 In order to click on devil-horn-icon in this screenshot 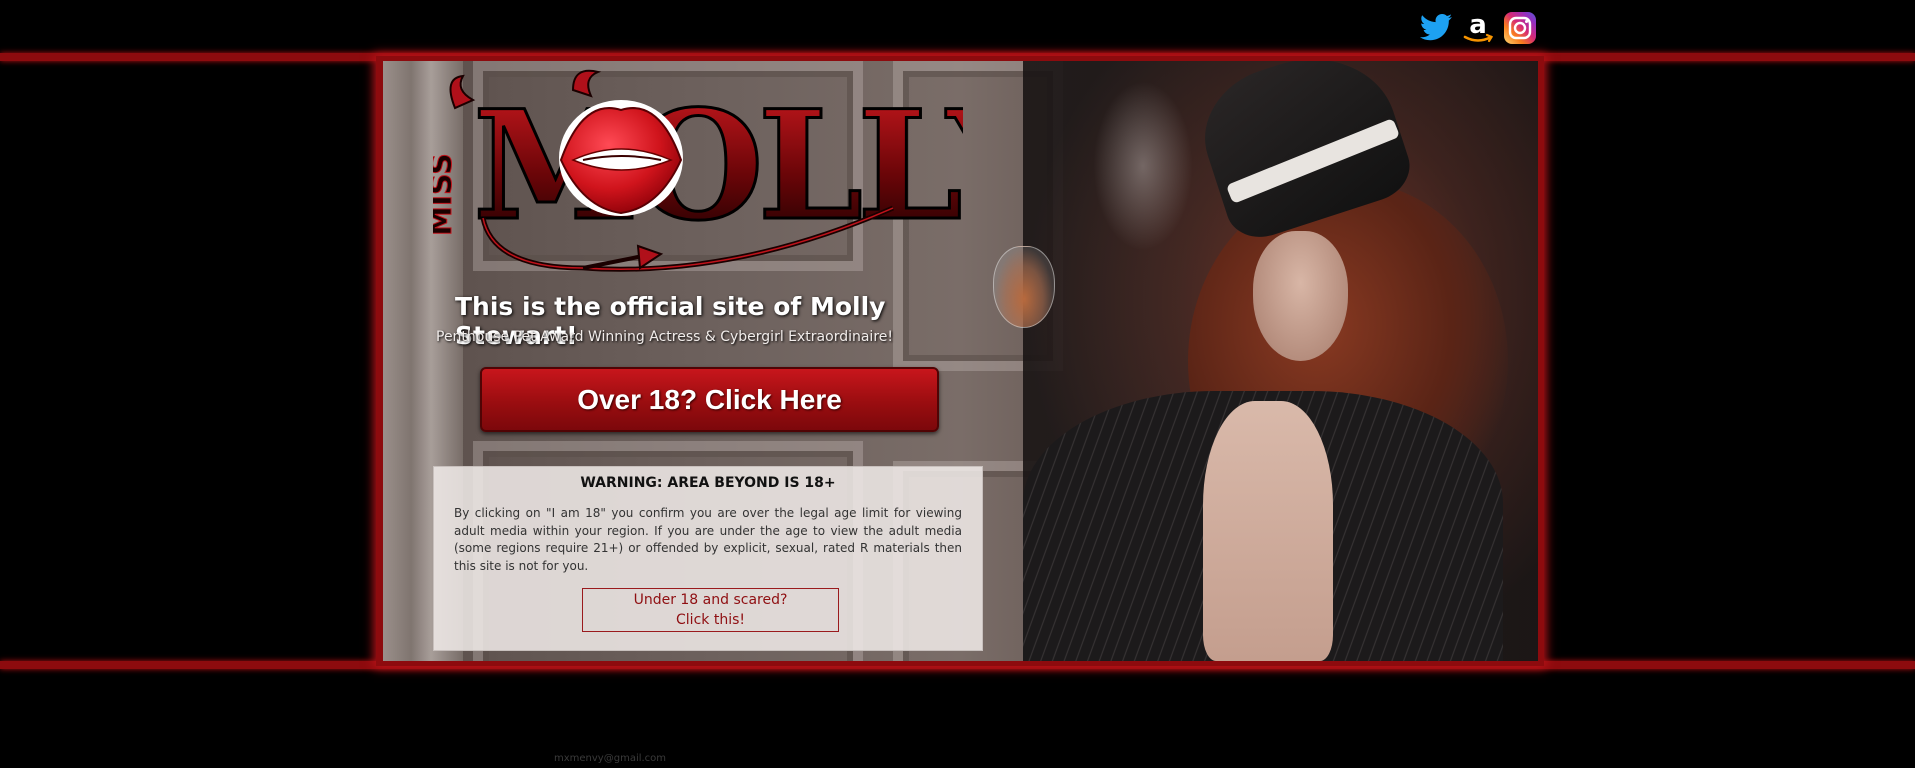, I will do `click(462, 92)`.